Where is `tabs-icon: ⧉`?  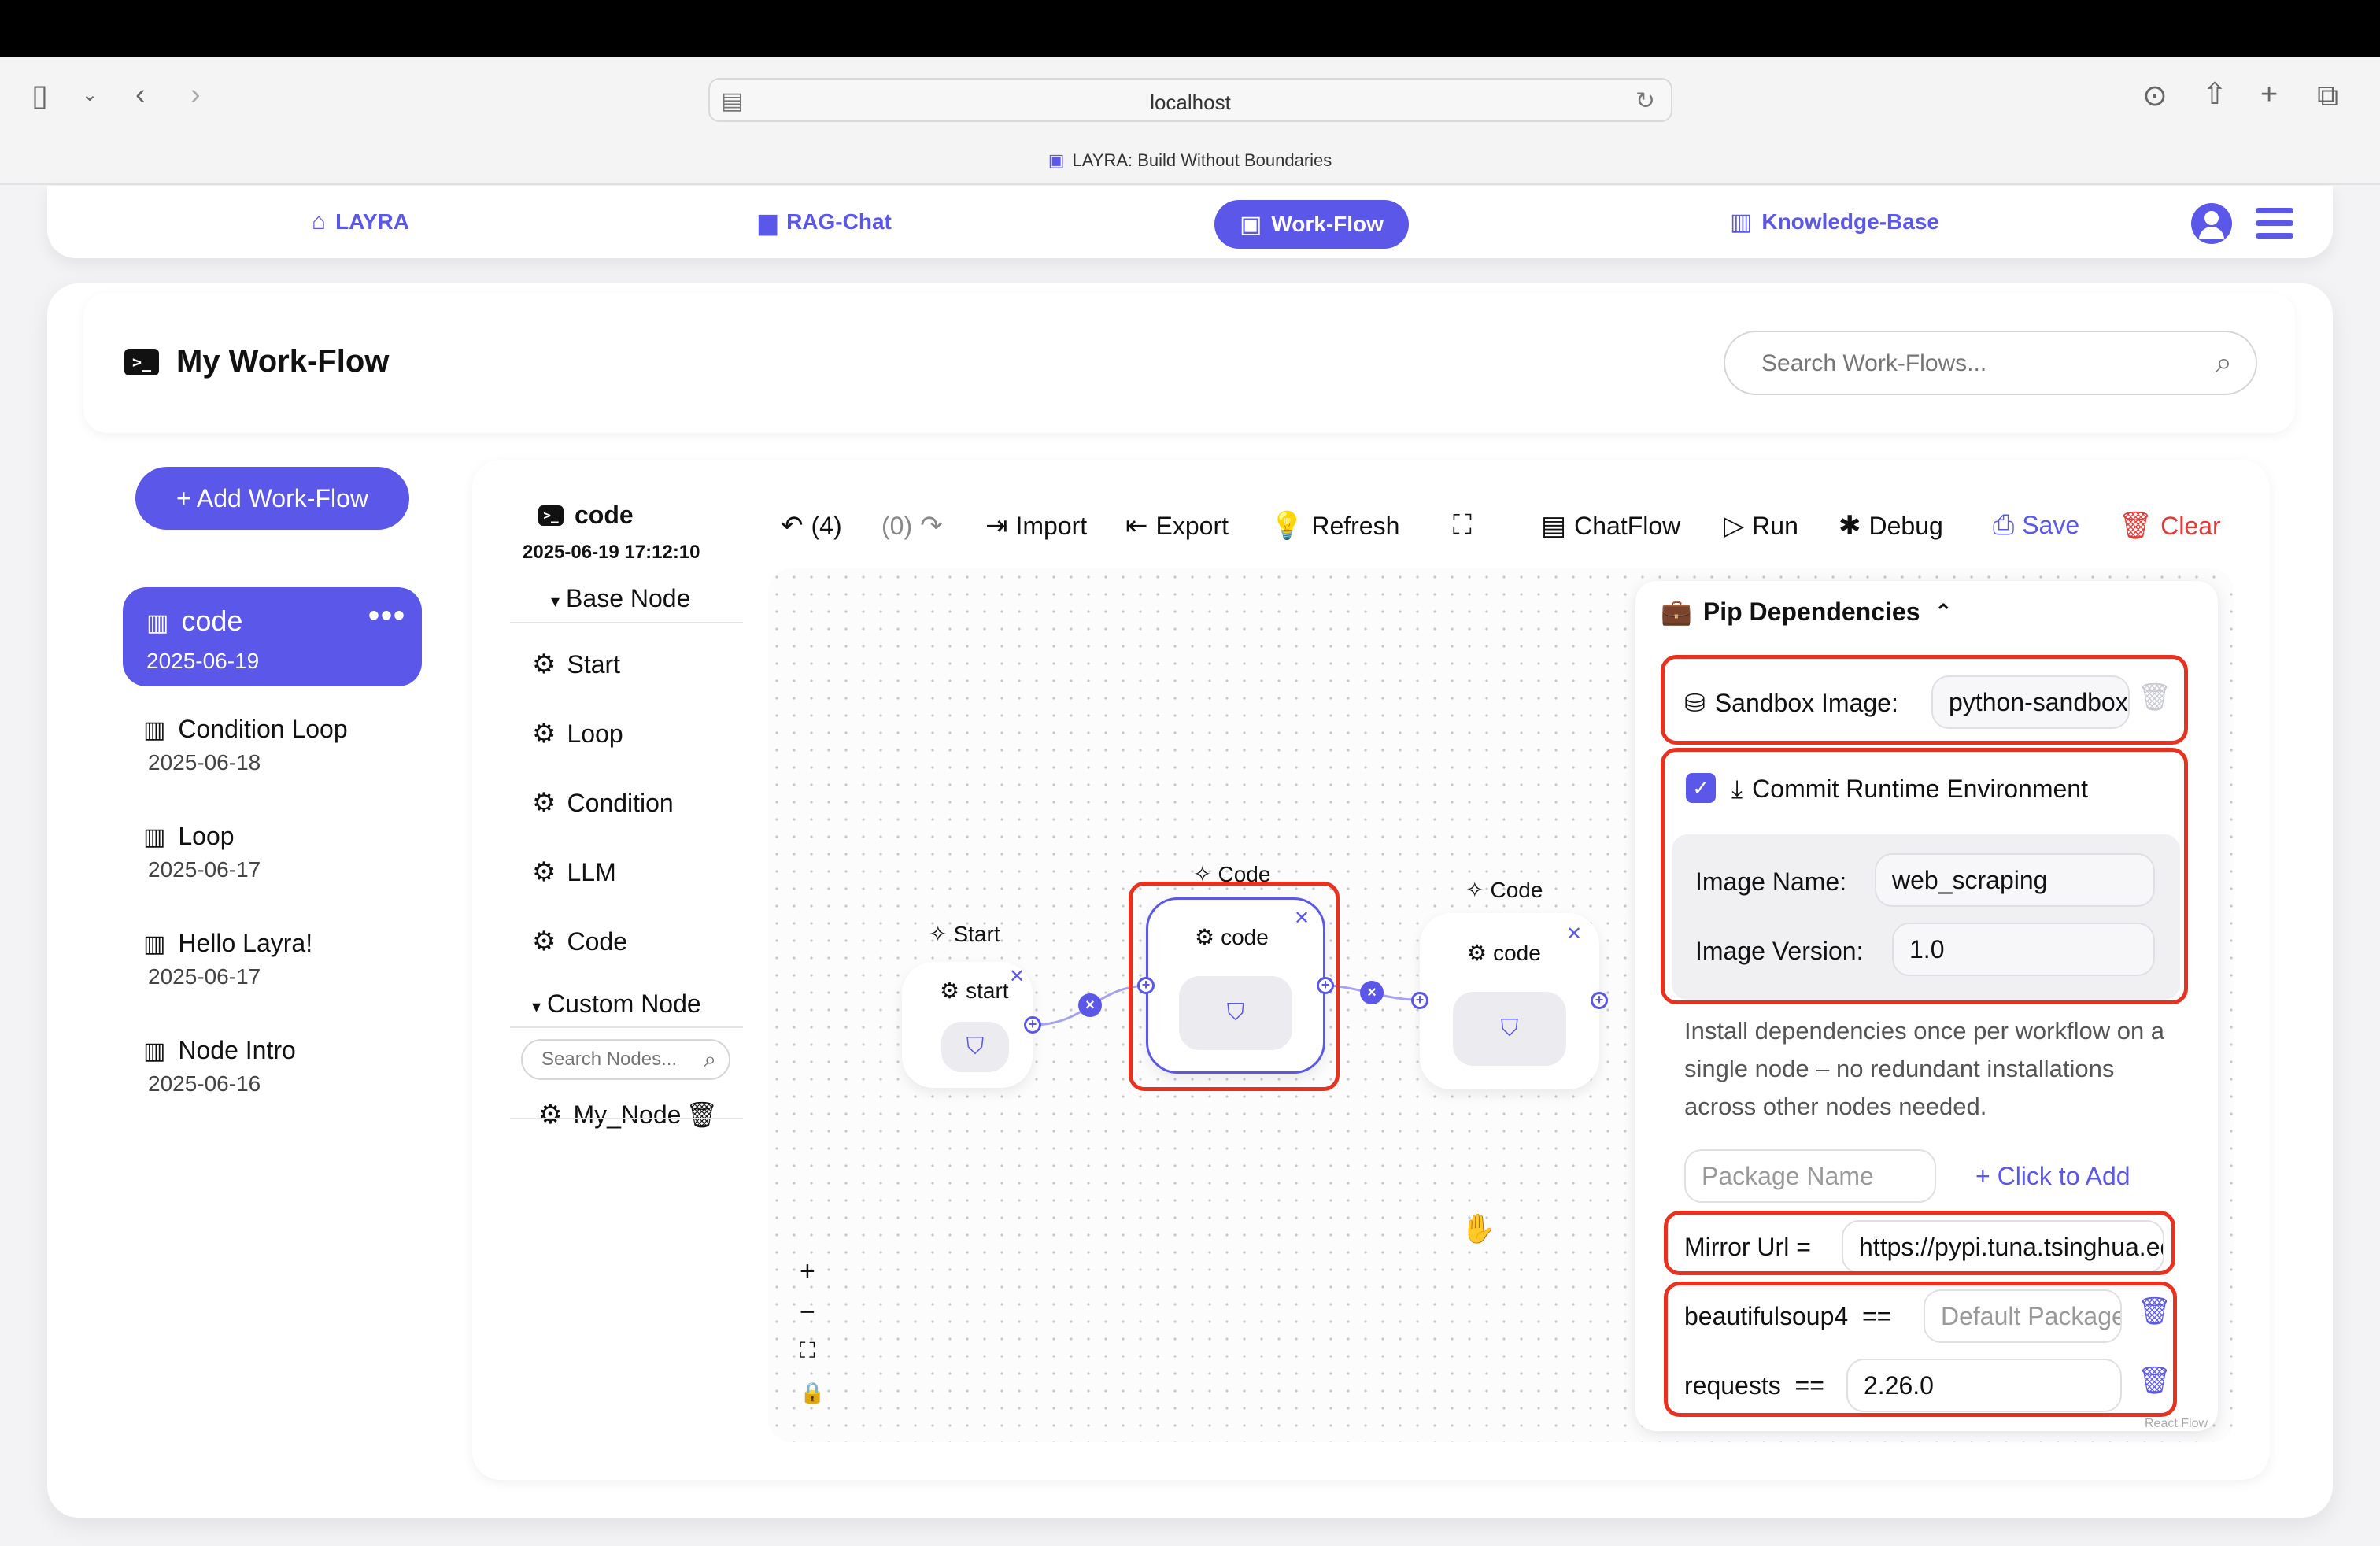 tabs-icon: ⧉ is located at coordinates (2327, 96).